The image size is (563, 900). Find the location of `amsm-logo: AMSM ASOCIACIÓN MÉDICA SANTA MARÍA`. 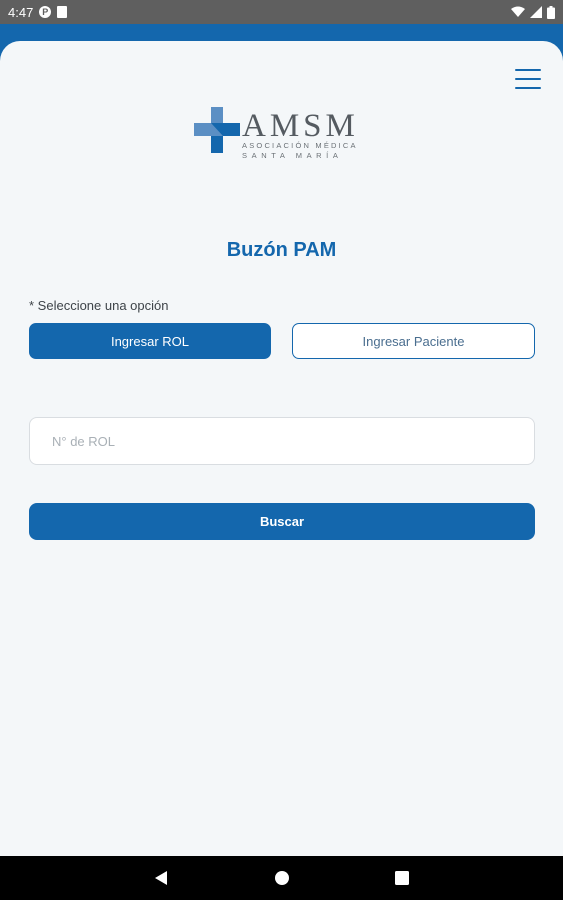

amsm-logo: AMSM ASOCIACIÓN MÉDICA SANTA MARÍA is located at coordinates (282, 136).